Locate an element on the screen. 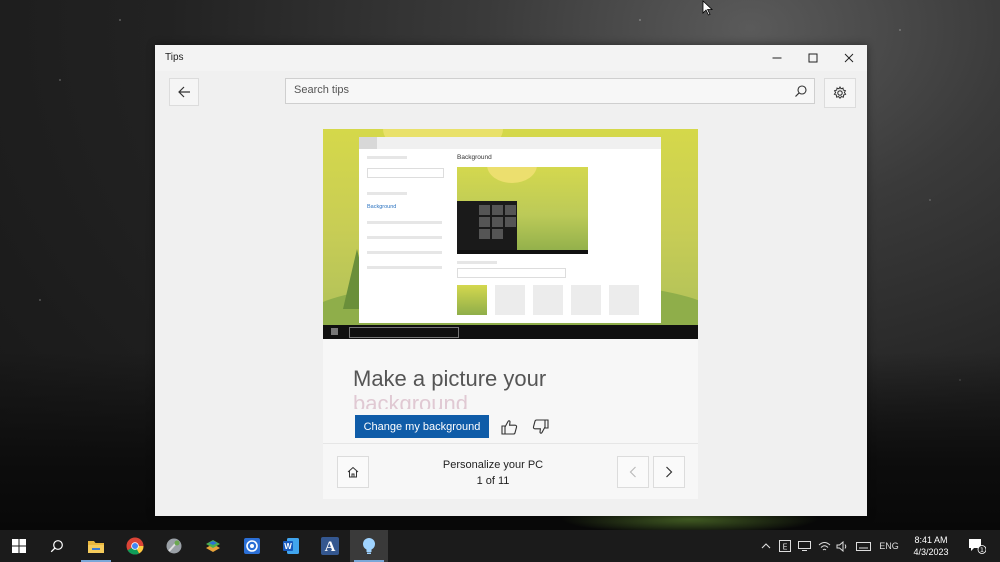 Image resolution: width=1000 pixels, height=562 pixels. letter-a-icon: A is located at coordinates (330, 546).